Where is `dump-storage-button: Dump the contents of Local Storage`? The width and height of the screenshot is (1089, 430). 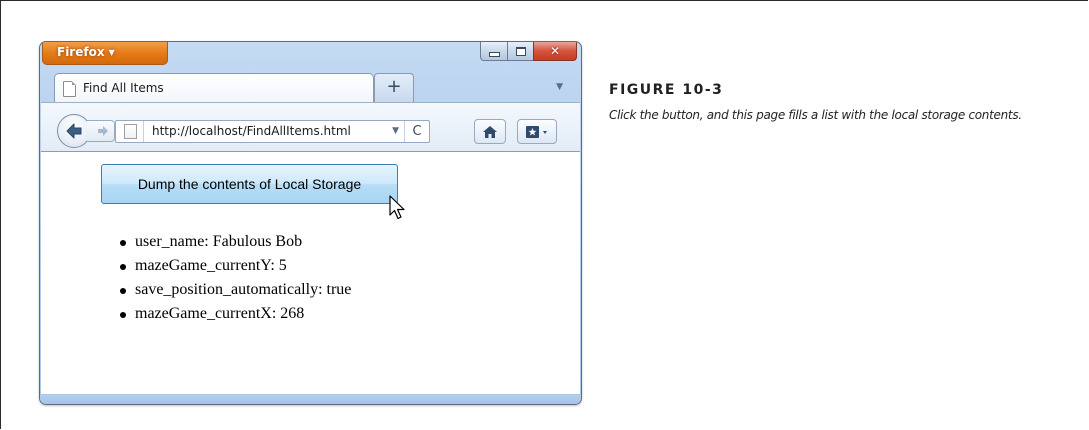 dump-storage-button: Dump the contents of Local Storage is located at coordinates (249, 184).